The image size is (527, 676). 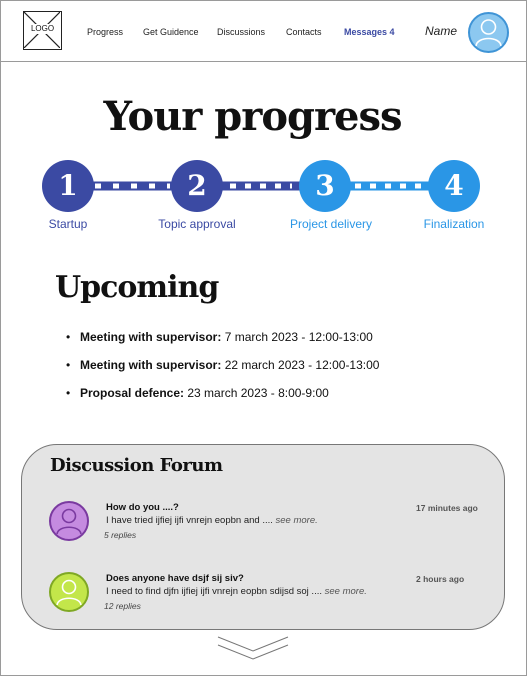 I want to click on step-3-circle: 3, so click(x=325, y=186).